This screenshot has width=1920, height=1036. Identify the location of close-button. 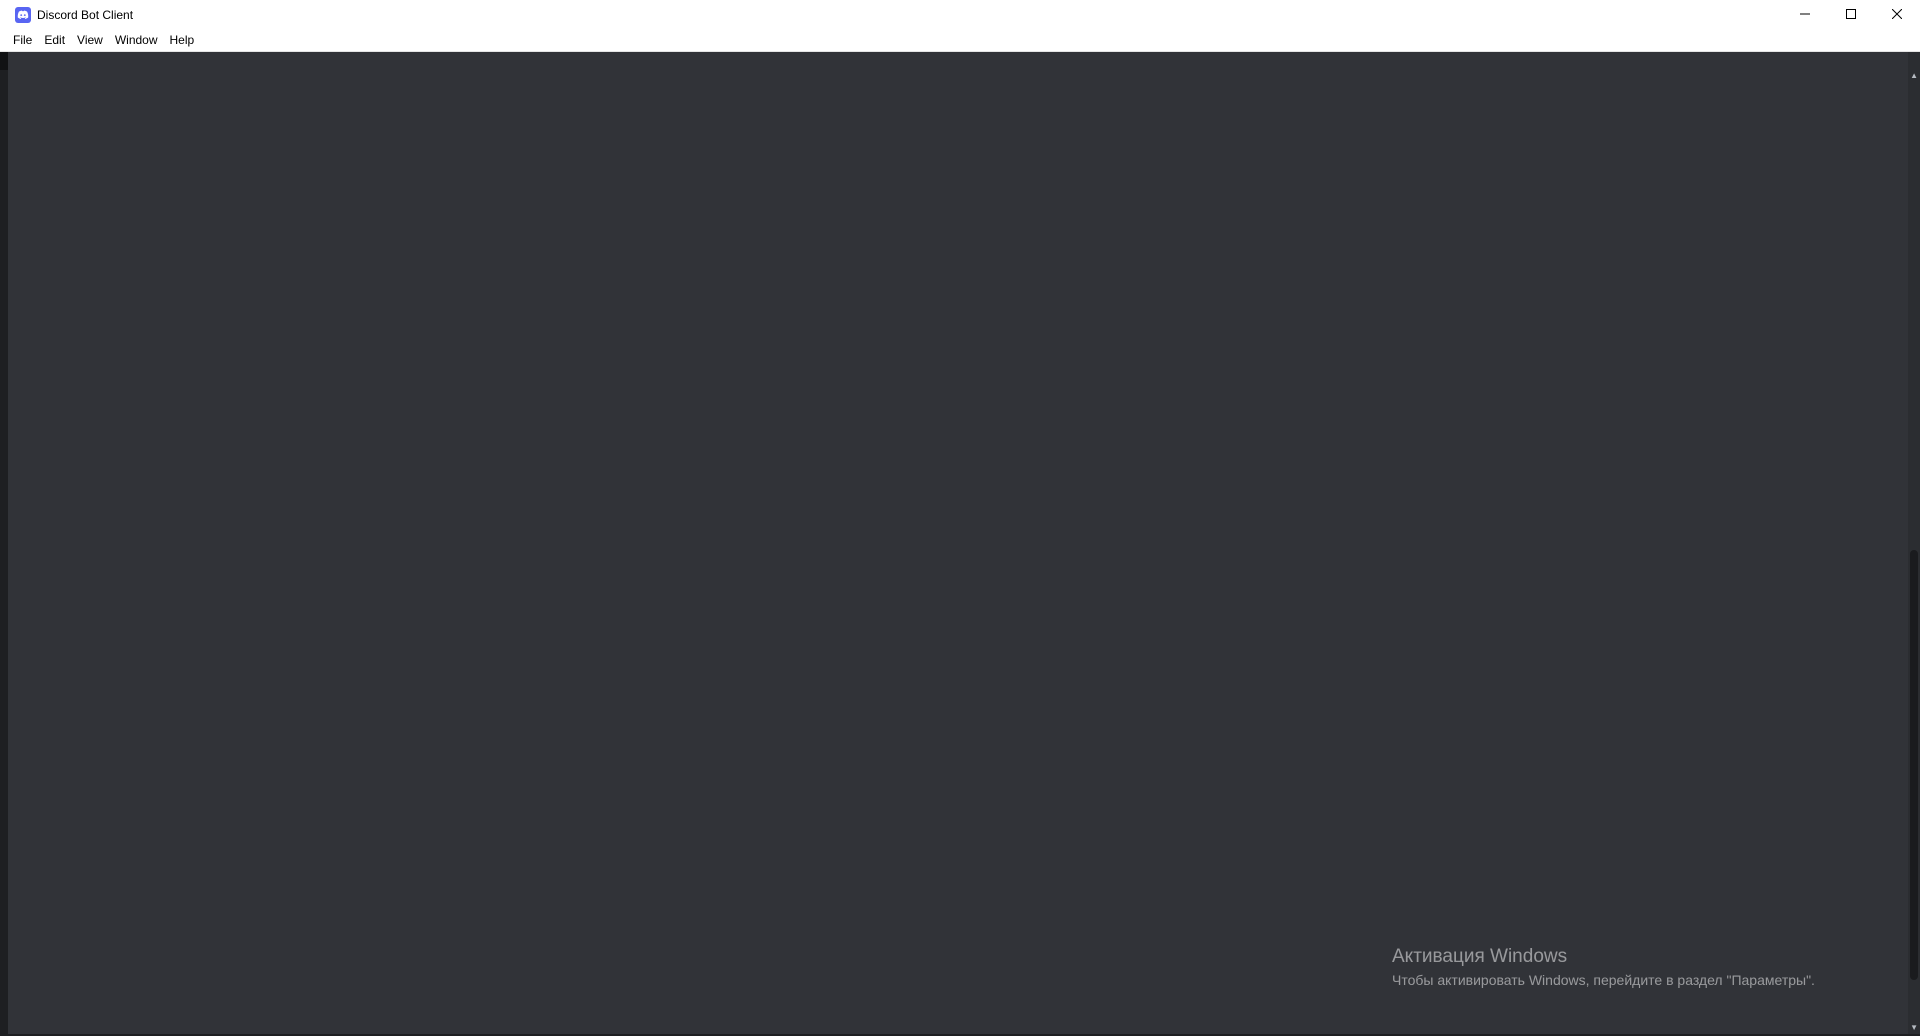
(1897, 15).